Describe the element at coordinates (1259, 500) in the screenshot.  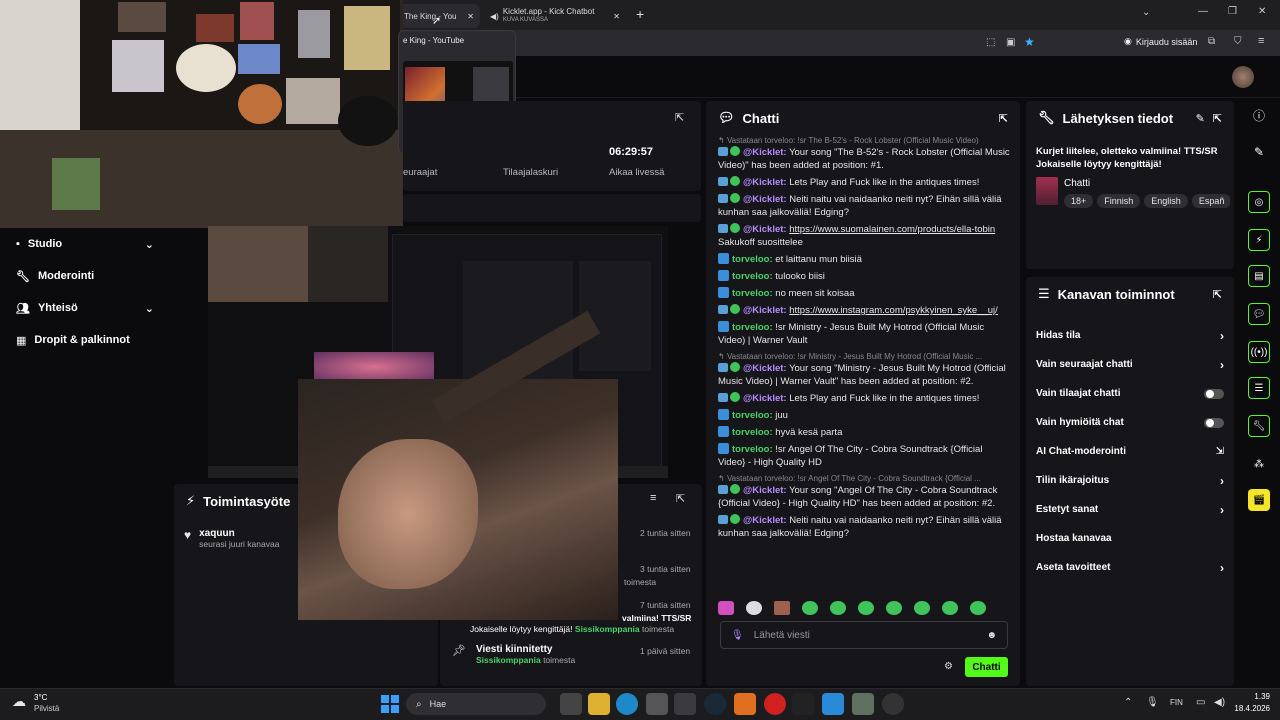
I see `clapperboard-icon: 🎬︎` at that location.